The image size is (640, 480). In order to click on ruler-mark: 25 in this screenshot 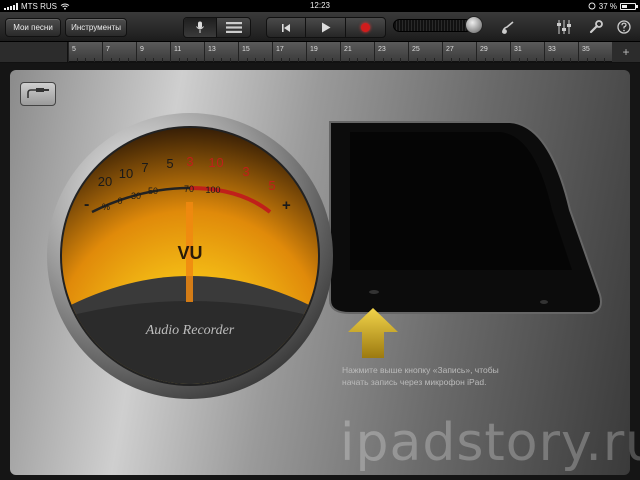, I will do `click(414, 52)`.